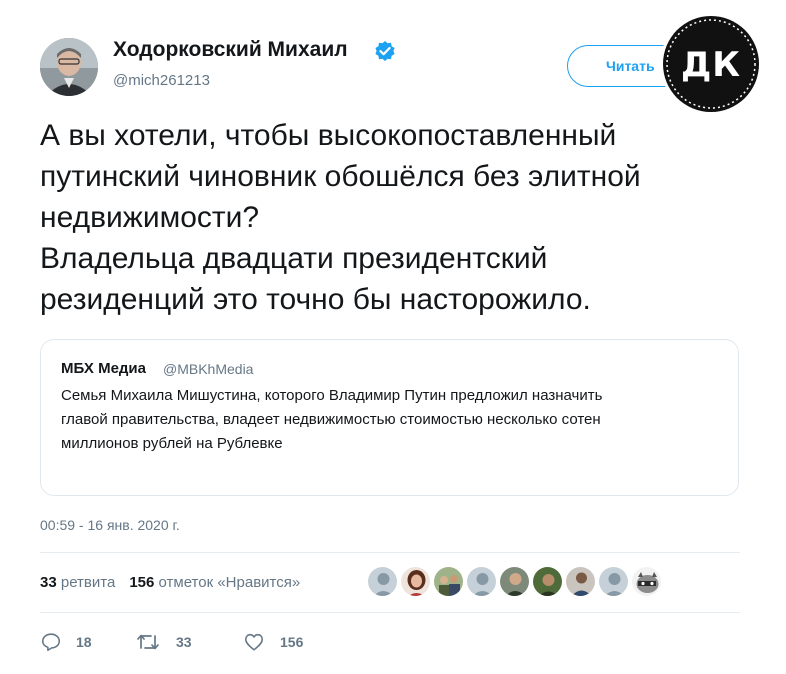  What do you see at coordinates (88, 582) in the screenshot?
I see `retweets-label: ретвита` at bounding box center [88, 582].